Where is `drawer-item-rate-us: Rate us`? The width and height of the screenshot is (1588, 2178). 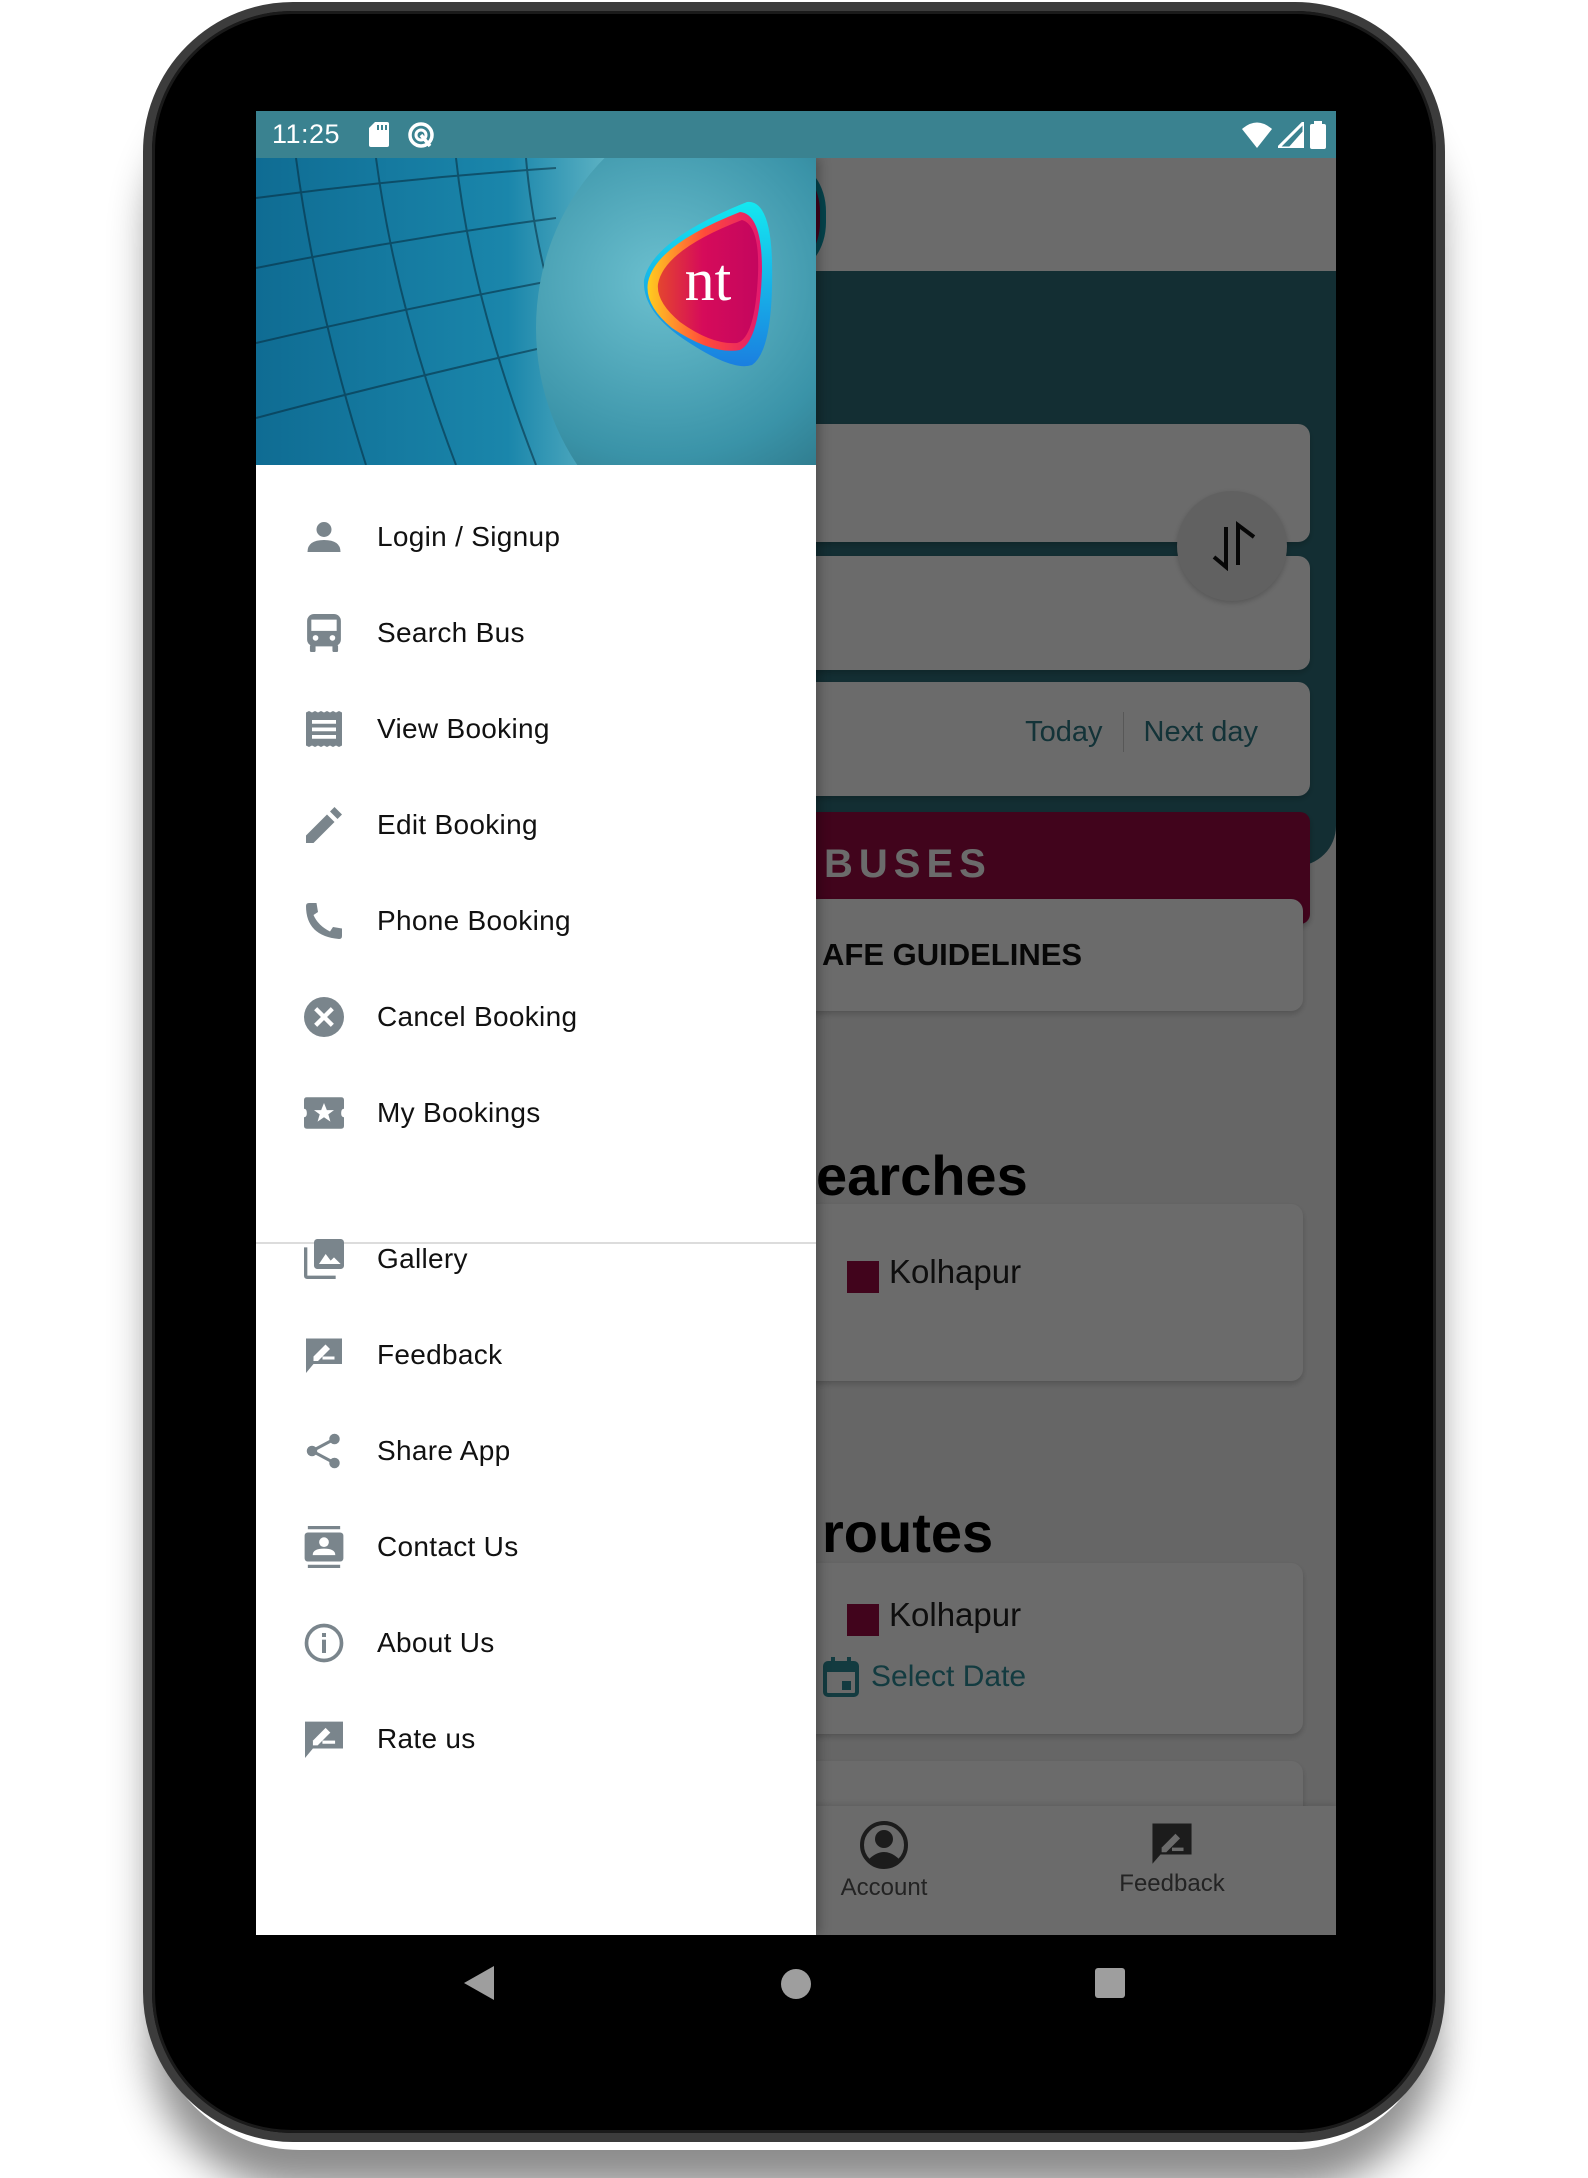 drawer-item-rate-us: Rate us is located at coordinates (536, 1739).